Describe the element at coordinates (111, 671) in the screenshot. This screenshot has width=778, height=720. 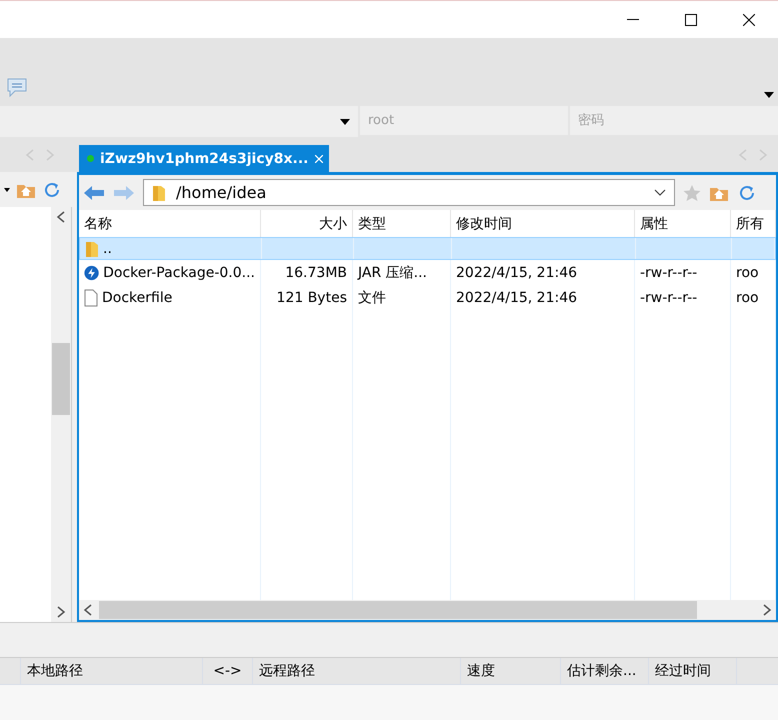
I see `column-header: 本地路径` at that location.